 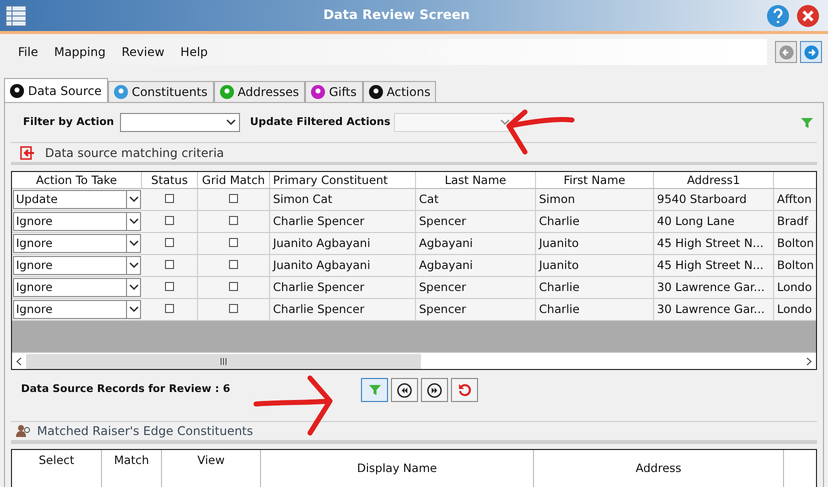 I want to click on filter-label: Filter by Action, so click(x=68, y=122).